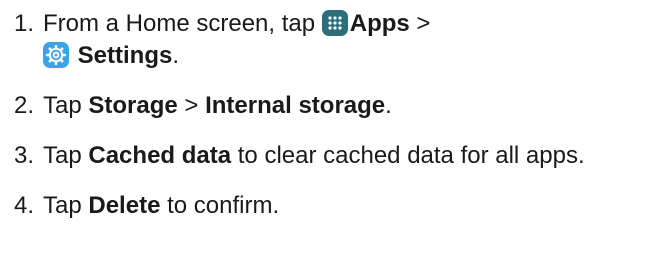 Image resolution: width=647 pixels, height=275 pixels. What do you see at coordinates (182, 23) in the screenshot?
I see `step-text-segment: From a Home screen, tap` at bounding box center [182, 23].